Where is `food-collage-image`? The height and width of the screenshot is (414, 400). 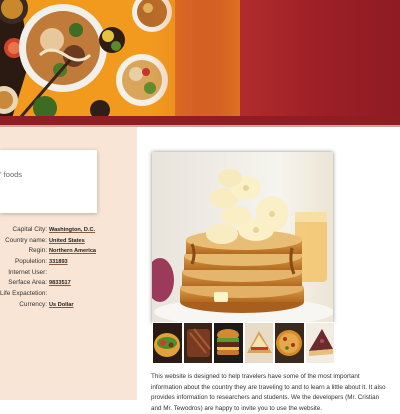 food-collage-image is located at coordinates (87, 59).